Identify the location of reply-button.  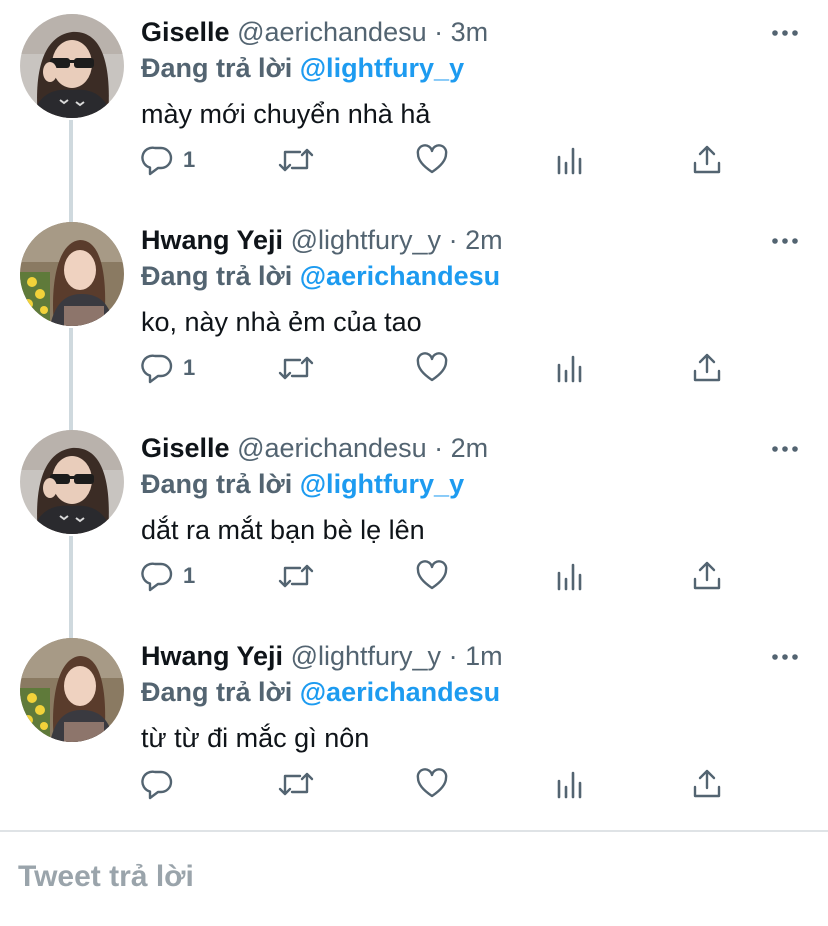
(162, 784).